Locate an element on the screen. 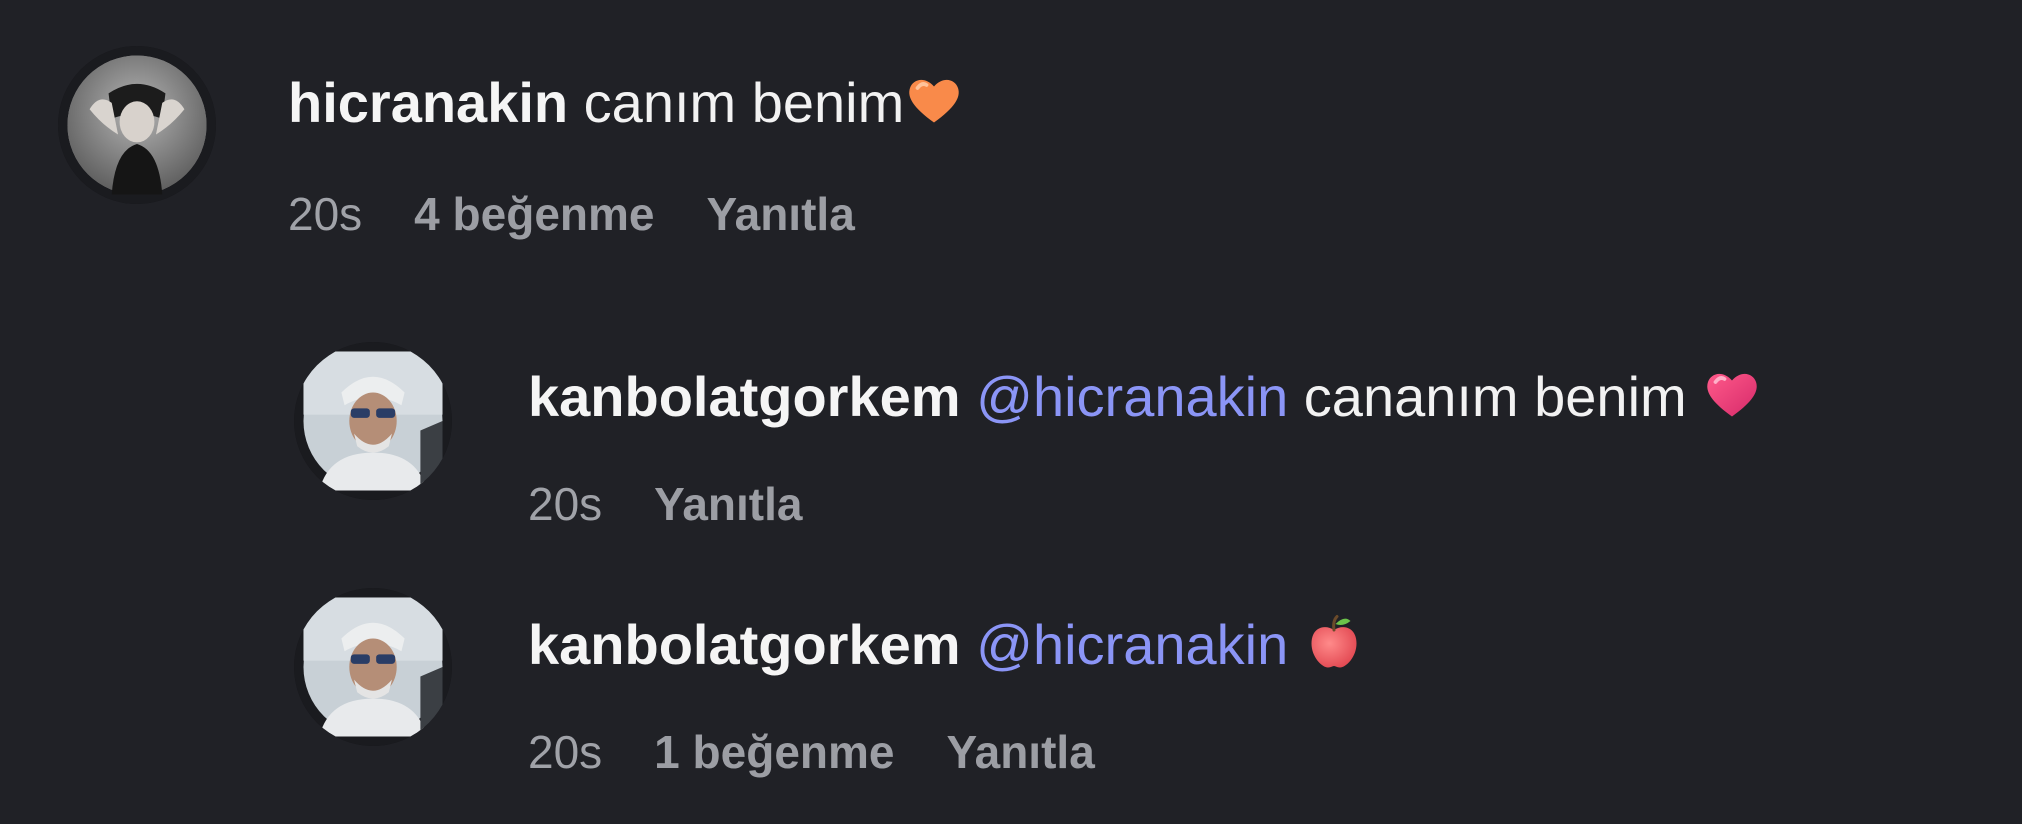  apple-icon is located at coordinates (1334, 642).